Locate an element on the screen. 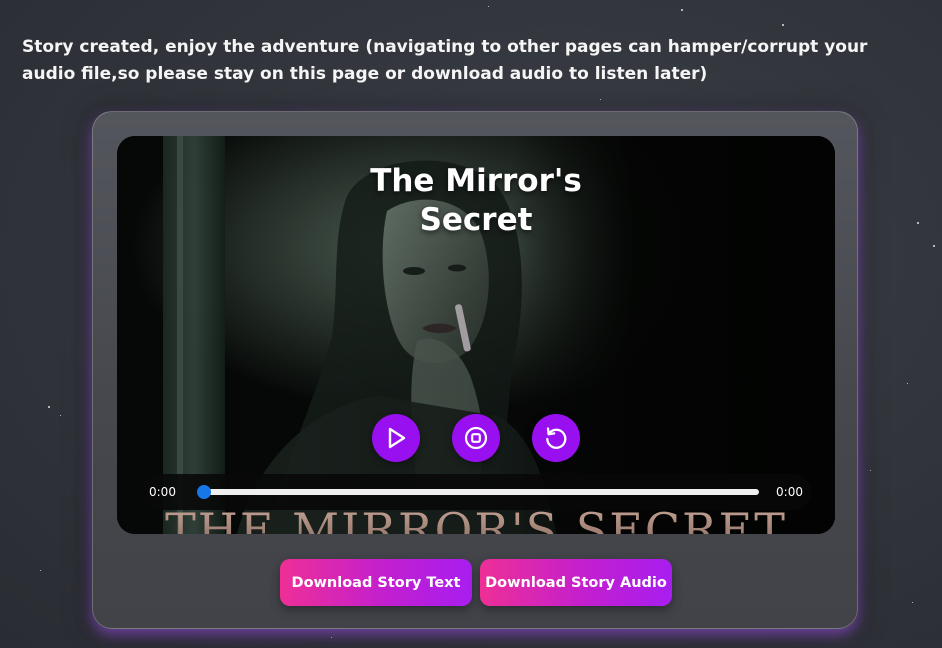 The width and height of the screenshot is (942, 648). seek-track is located at coordinates (478, 492).